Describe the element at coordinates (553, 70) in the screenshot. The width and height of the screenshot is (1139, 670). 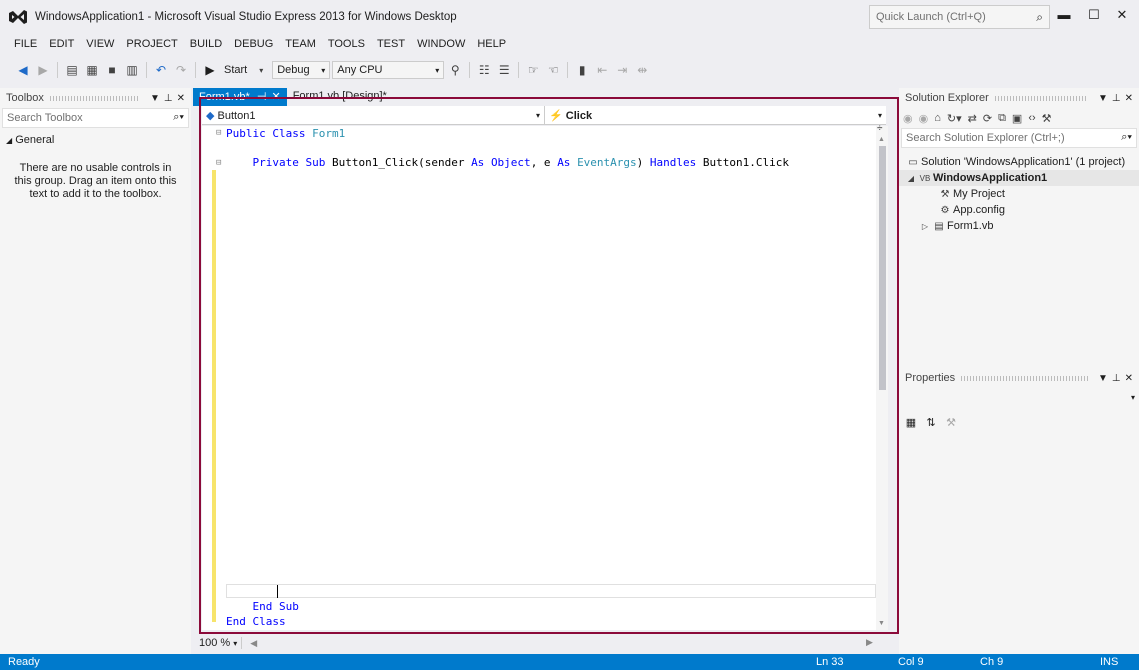
I see `uncomment-icon: ☜` at that location.